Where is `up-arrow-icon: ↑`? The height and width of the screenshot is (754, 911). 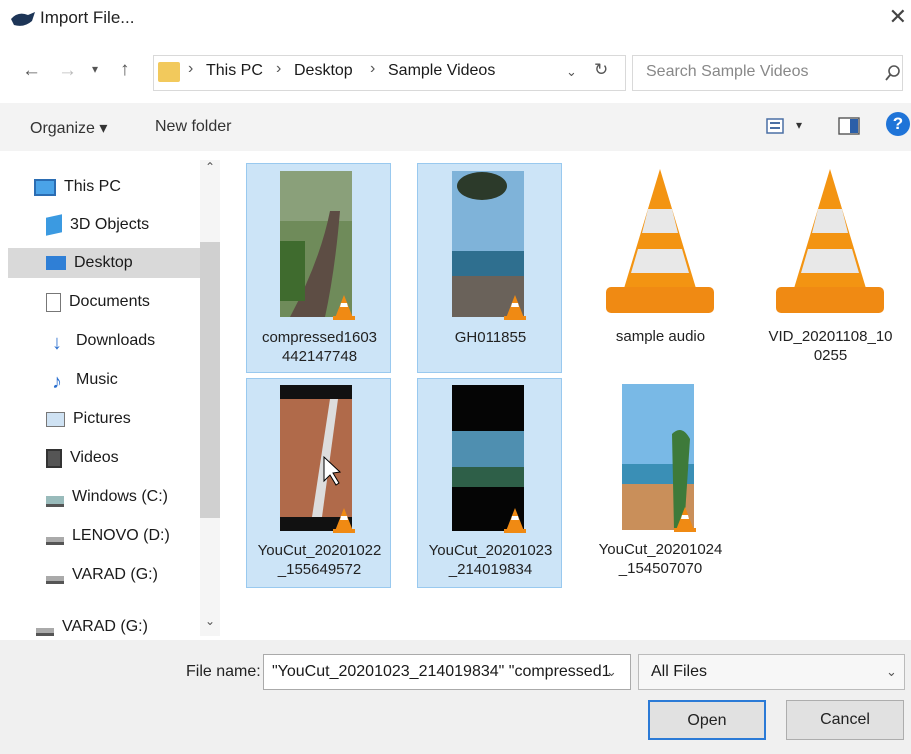
up-arrow-icon: ↑ is located at coordinates (125, 70).